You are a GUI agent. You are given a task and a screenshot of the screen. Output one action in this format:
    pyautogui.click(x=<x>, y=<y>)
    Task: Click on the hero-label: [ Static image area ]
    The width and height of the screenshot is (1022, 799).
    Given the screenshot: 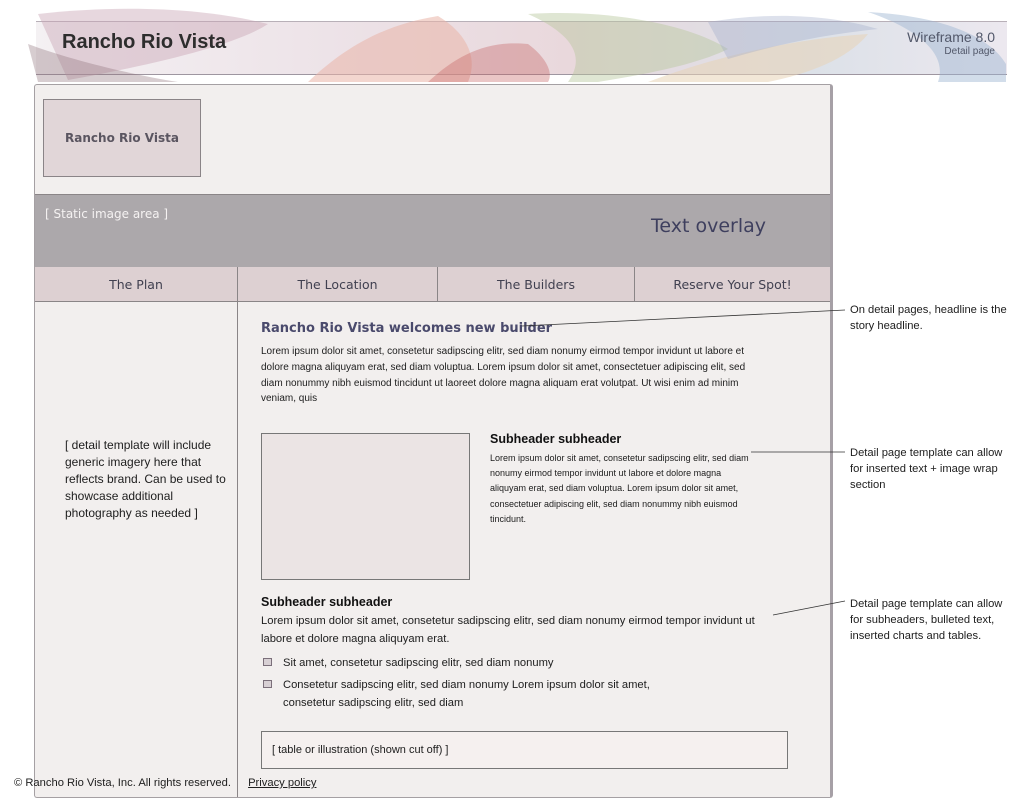 What is the action you would take?
    pyautogui.click(x=107, y=214)
    